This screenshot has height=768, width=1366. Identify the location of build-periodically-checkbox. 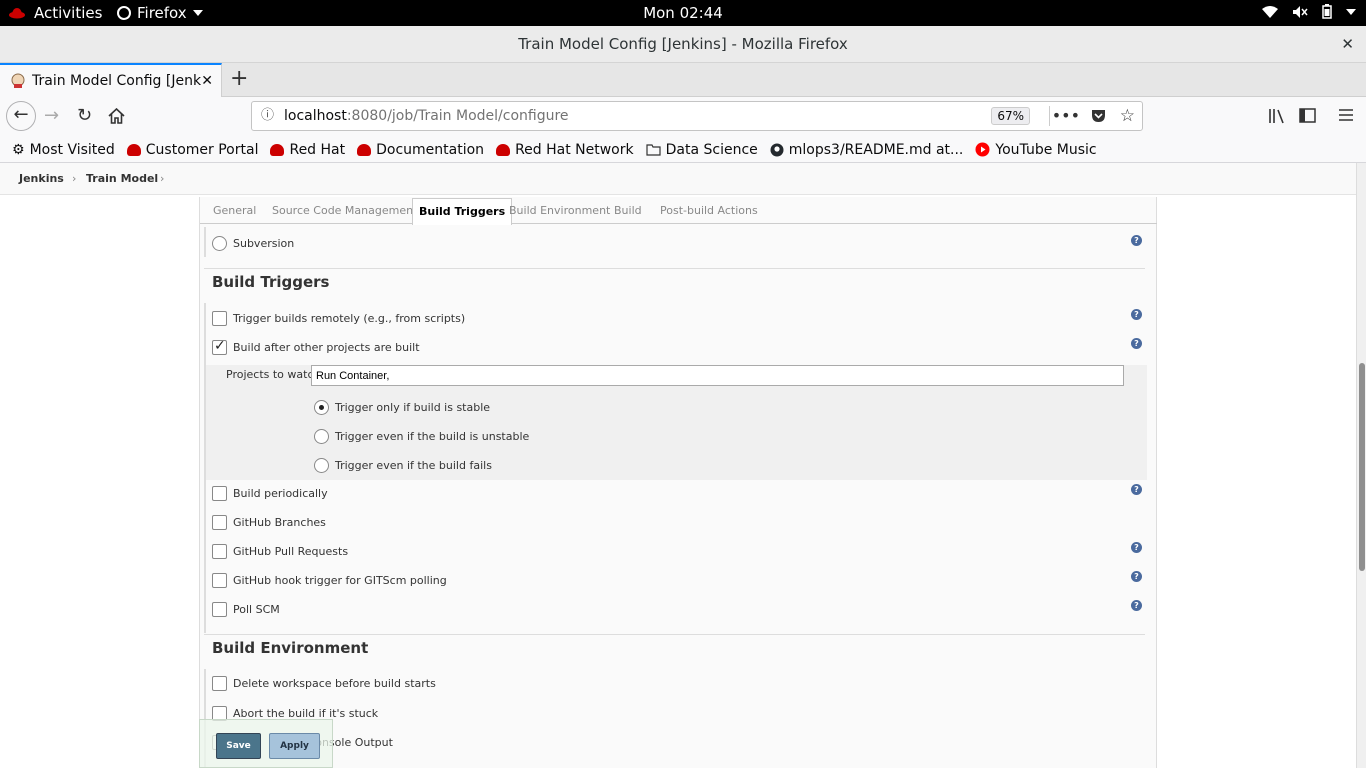
(219, 493).